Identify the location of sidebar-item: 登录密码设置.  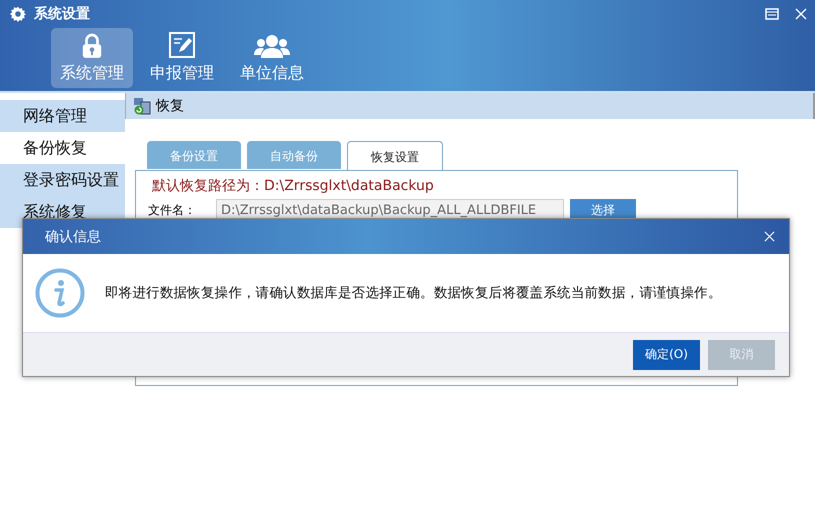
(62, 180).